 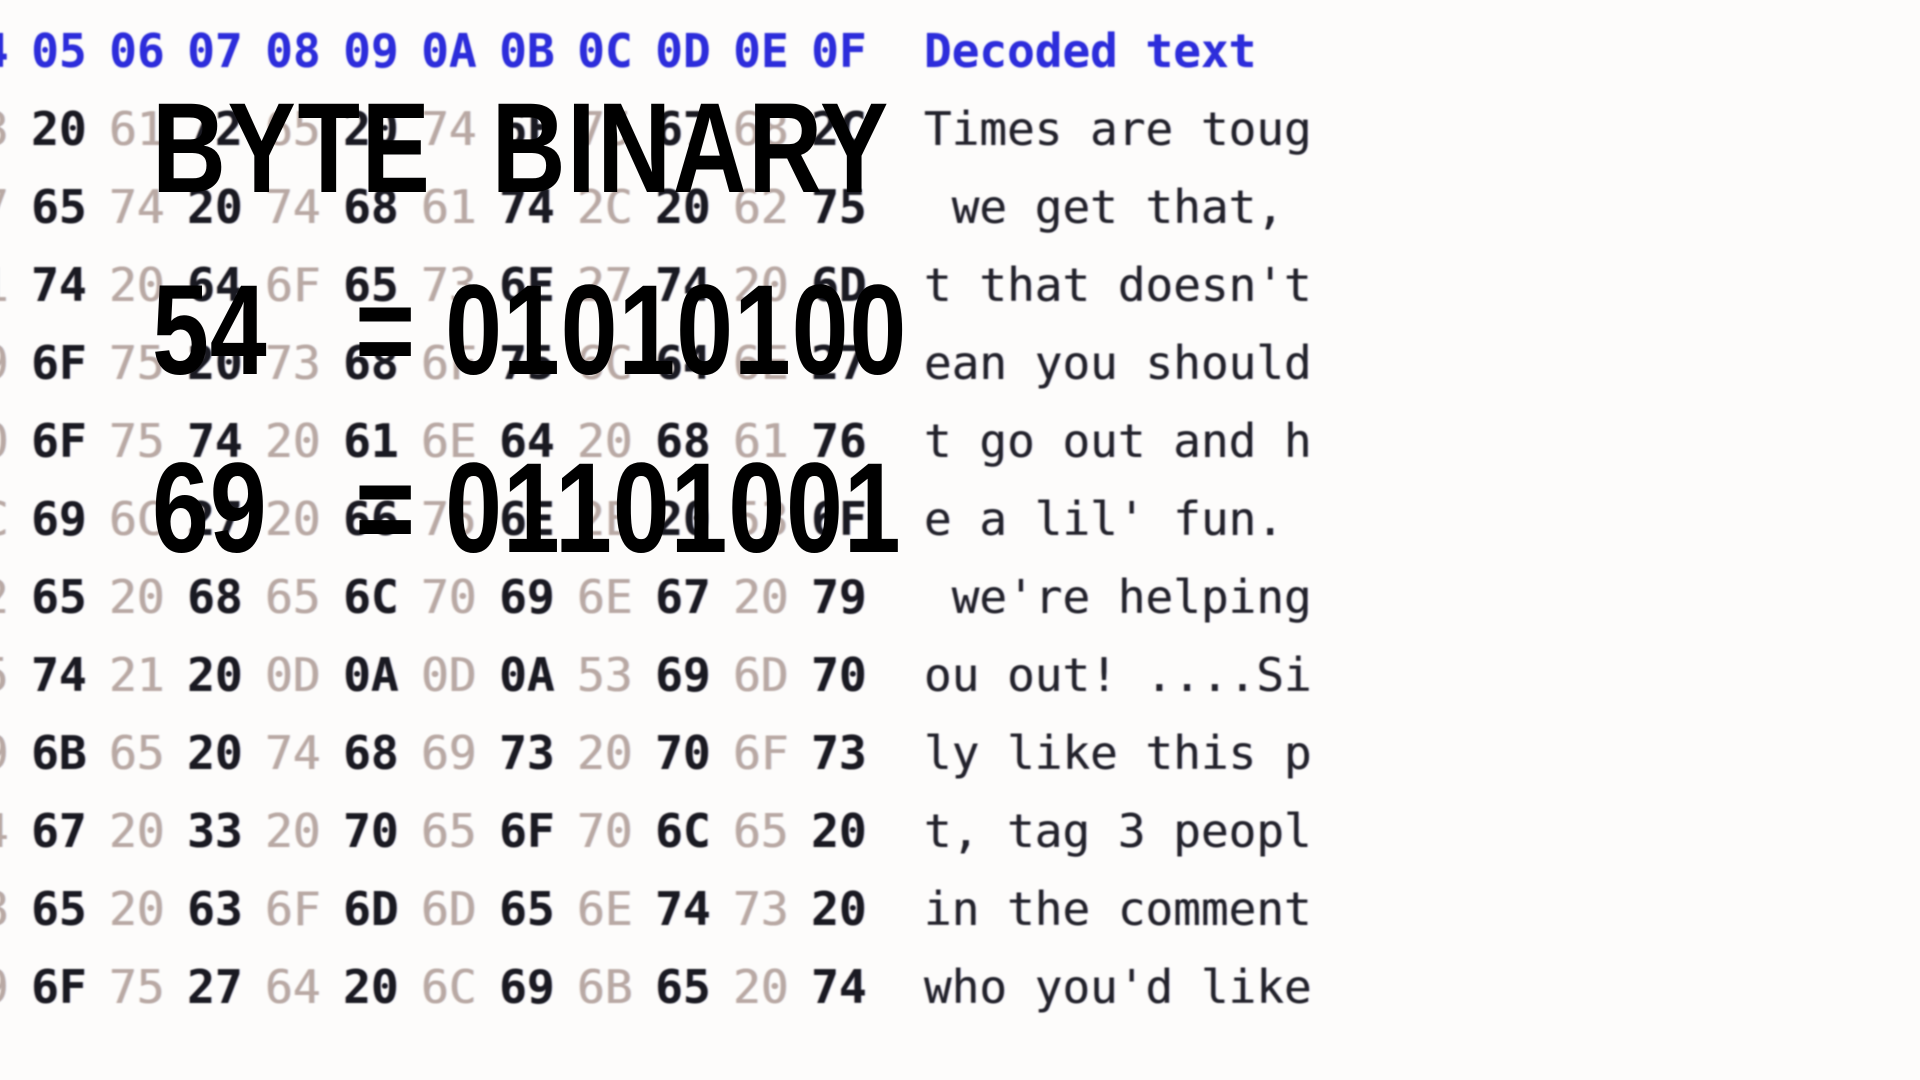 I want to click on hex-row: 757421200D0A0D0A53696D70ou out! ....Si, so click(x=656, y=675).